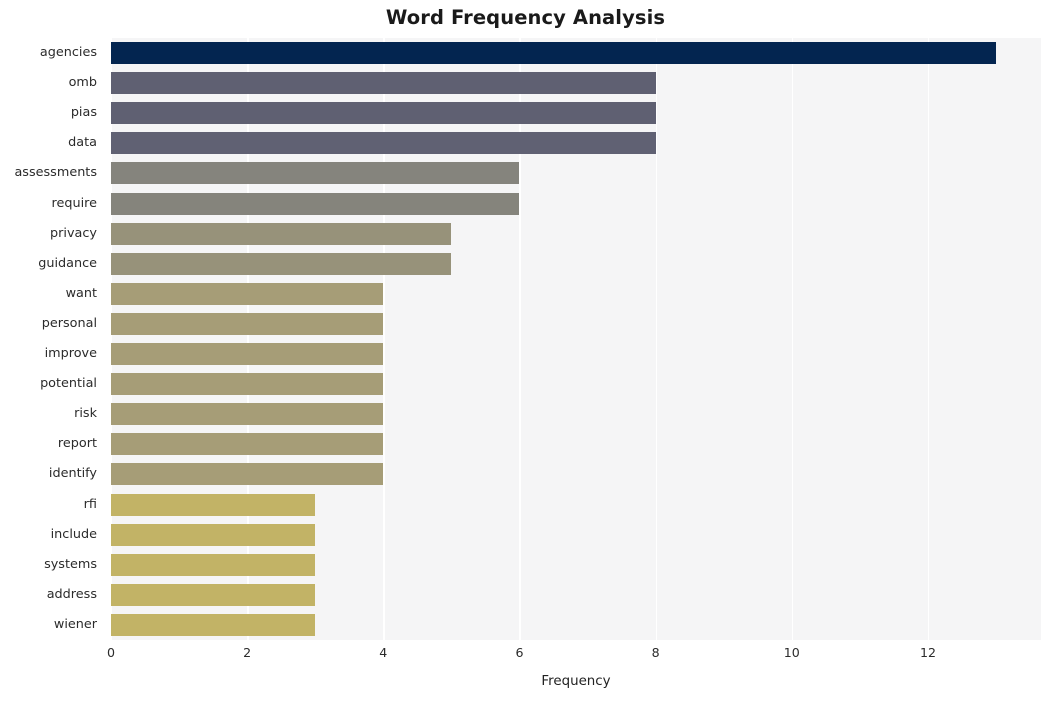 The height and width of the screenshot is (701, 1051). I want to click on x-tick-label-2: 2, so click(247, 652).